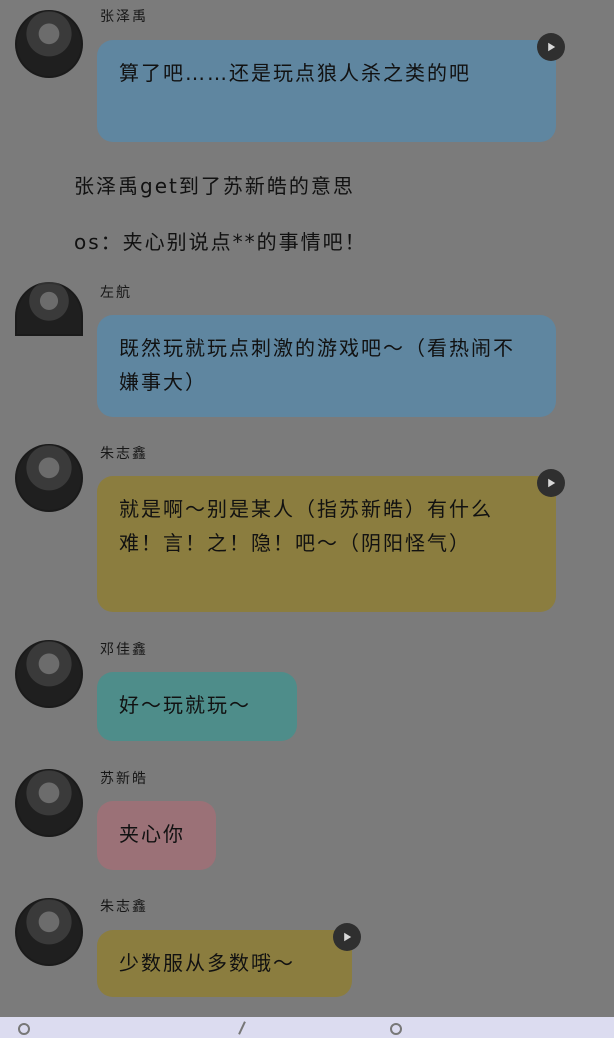  What do you see at coordinates (214, 186) in the screenshot?
I see `narration-line: 张泽禹get到了苏新皓的意思` at bounding box center [214, 186].